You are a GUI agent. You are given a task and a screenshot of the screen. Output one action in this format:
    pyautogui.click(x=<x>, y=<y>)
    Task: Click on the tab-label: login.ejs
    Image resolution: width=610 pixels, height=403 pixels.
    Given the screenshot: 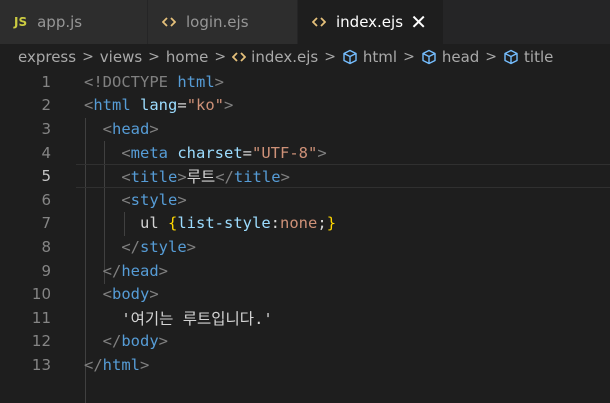 What is the action you would take?
    pyautogui.click(x=217, y=22)
    